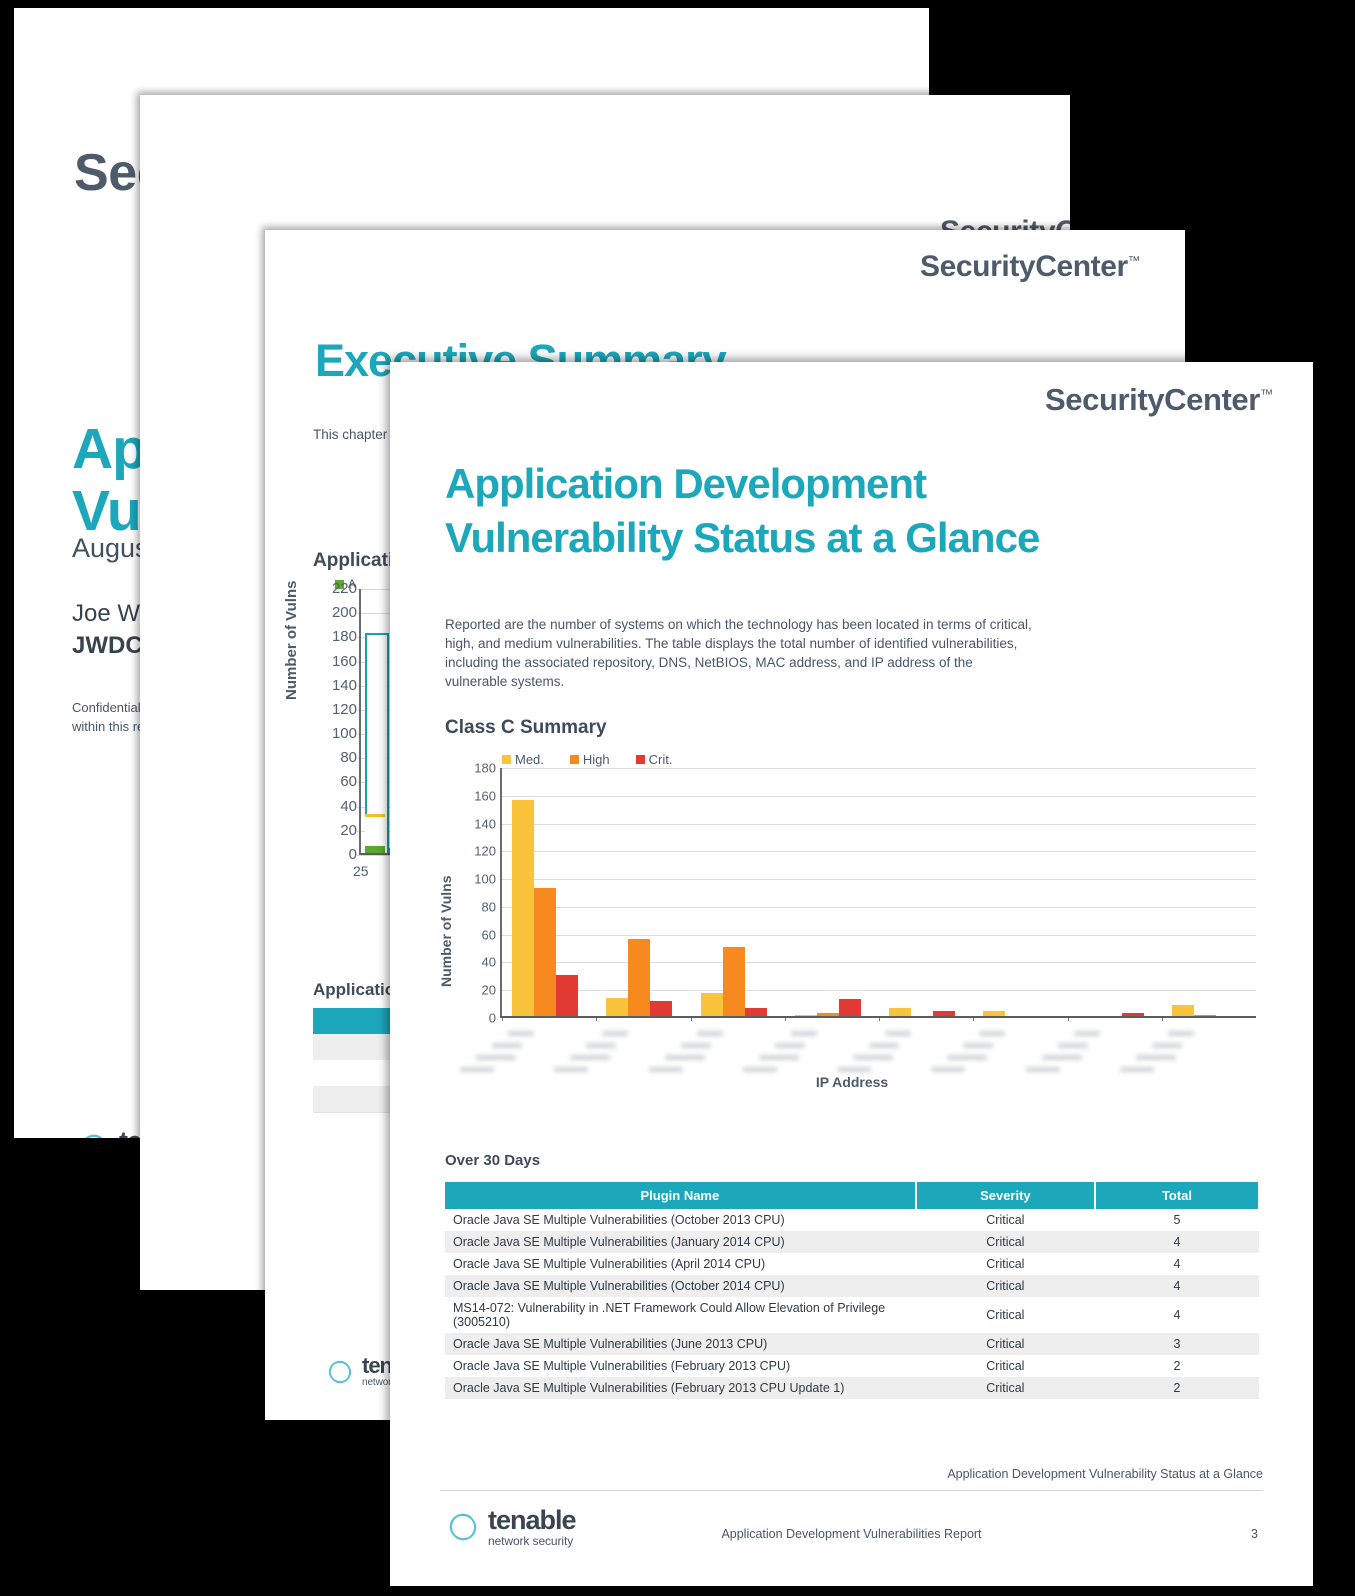 The width and height of the screenshot is (1355, 1596). I want to click on exec-y-axis-tick-label: 80, so click(348, 758).